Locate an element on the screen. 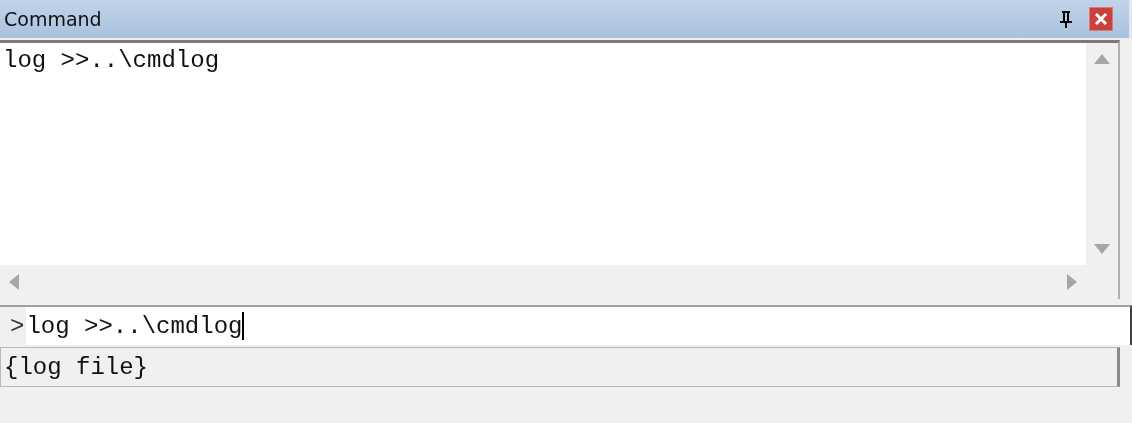 The image size is (1132, 423). prompt: > is located at coordinates (13, 326).